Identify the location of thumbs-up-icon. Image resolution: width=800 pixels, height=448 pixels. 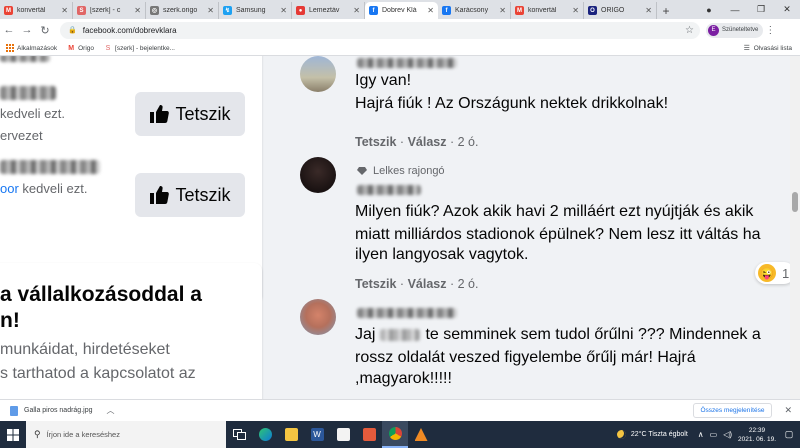
(160, 195).